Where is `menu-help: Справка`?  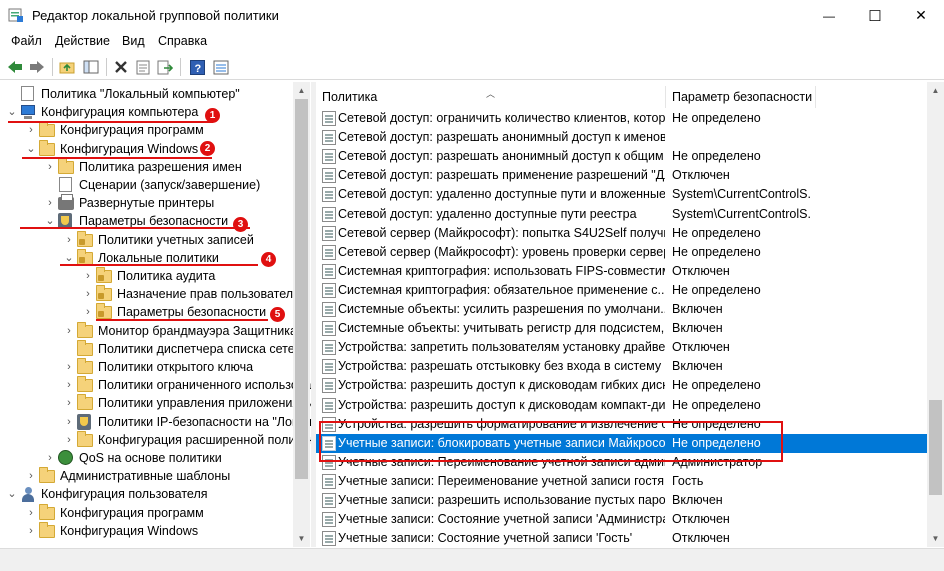
menu-help: Справка is located at coordinates (182, 41).